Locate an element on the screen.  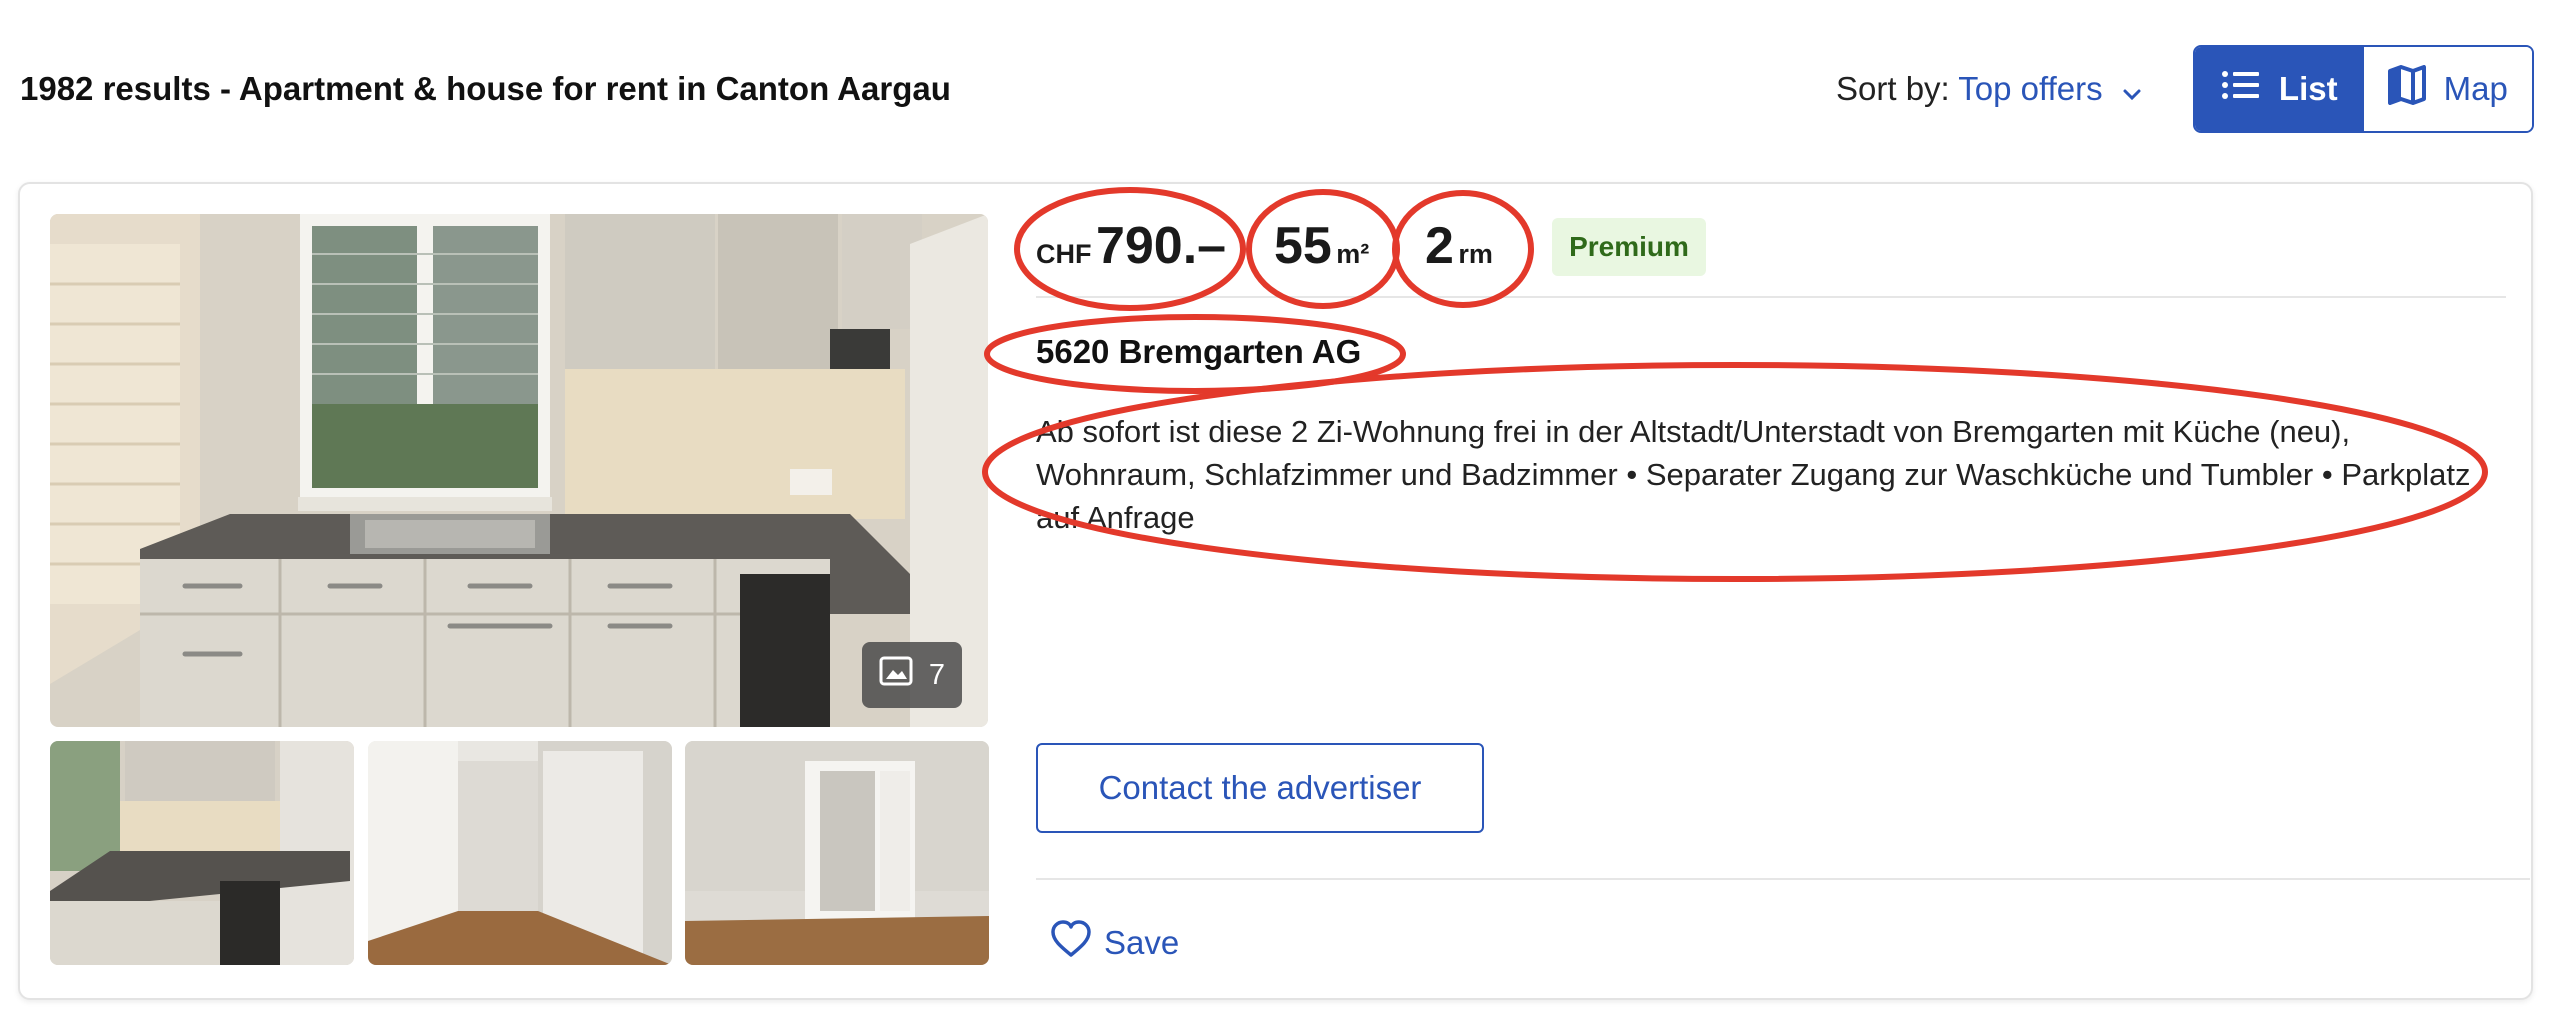
chevron-down-icon is located at coordinates (2132, 91).